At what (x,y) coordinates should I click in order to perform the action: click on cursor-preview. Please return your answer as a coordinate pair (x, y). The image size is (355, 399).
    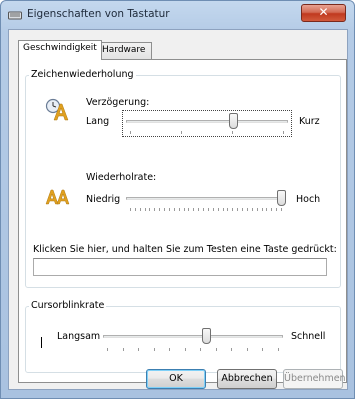
    Looking at the image, I should click on (41, 342).